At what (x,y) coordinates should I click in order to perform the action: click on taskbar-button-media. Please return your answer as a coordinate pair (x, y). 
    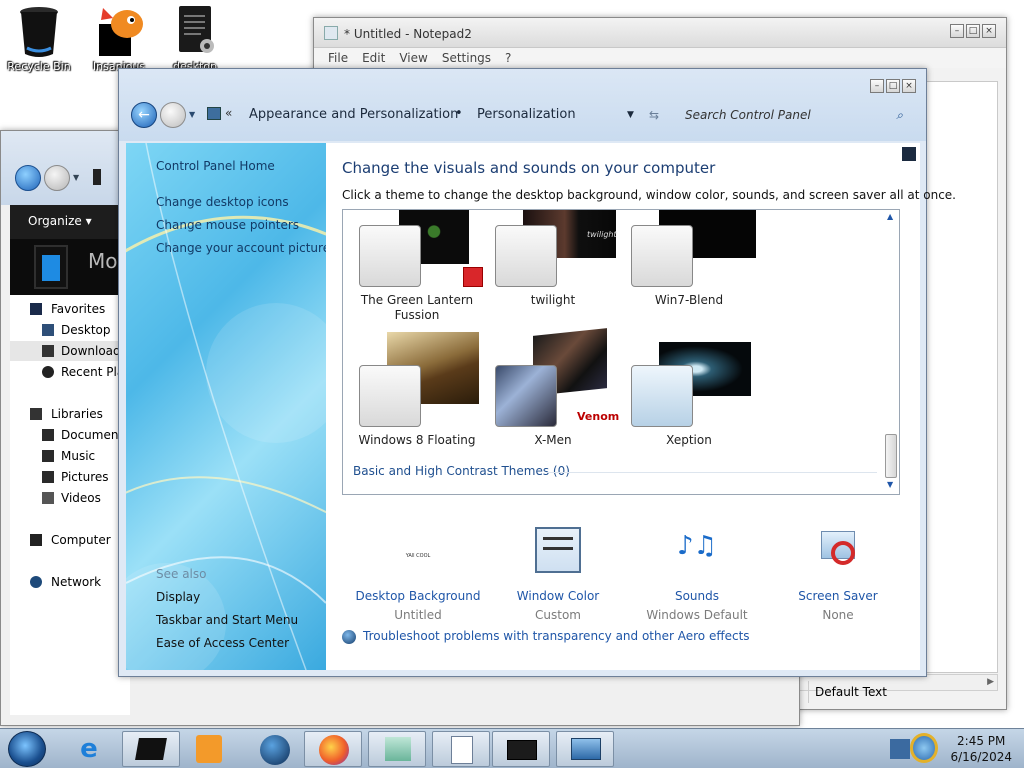
    Looking at the image, I should click on (521, 749).